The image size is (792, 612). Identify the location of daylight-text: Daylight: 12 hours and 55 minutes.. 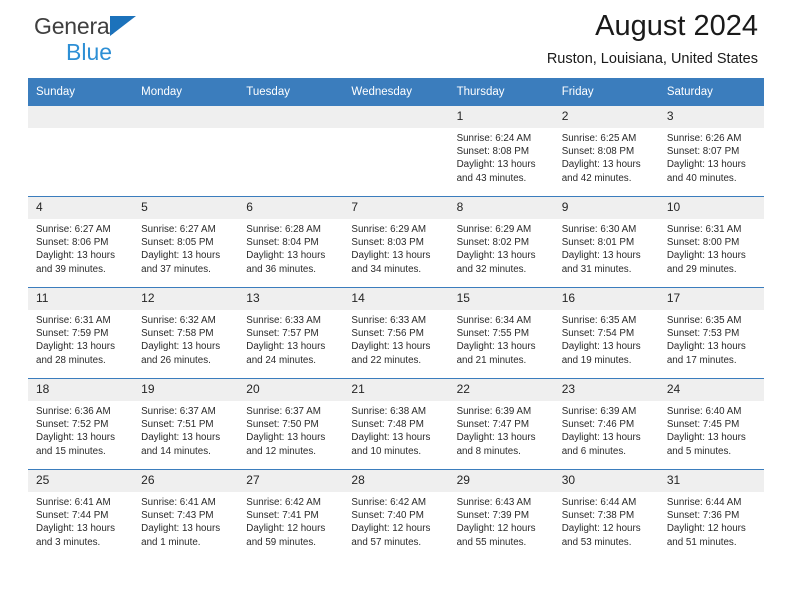
(496, 535).